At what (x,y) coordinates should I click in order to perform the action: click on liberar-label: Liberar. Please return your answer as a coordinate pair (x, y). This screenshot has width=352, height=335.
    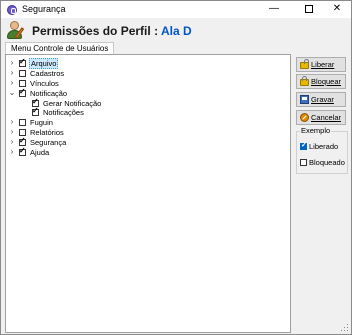
    Looking at the image, I should click on (323, 64).